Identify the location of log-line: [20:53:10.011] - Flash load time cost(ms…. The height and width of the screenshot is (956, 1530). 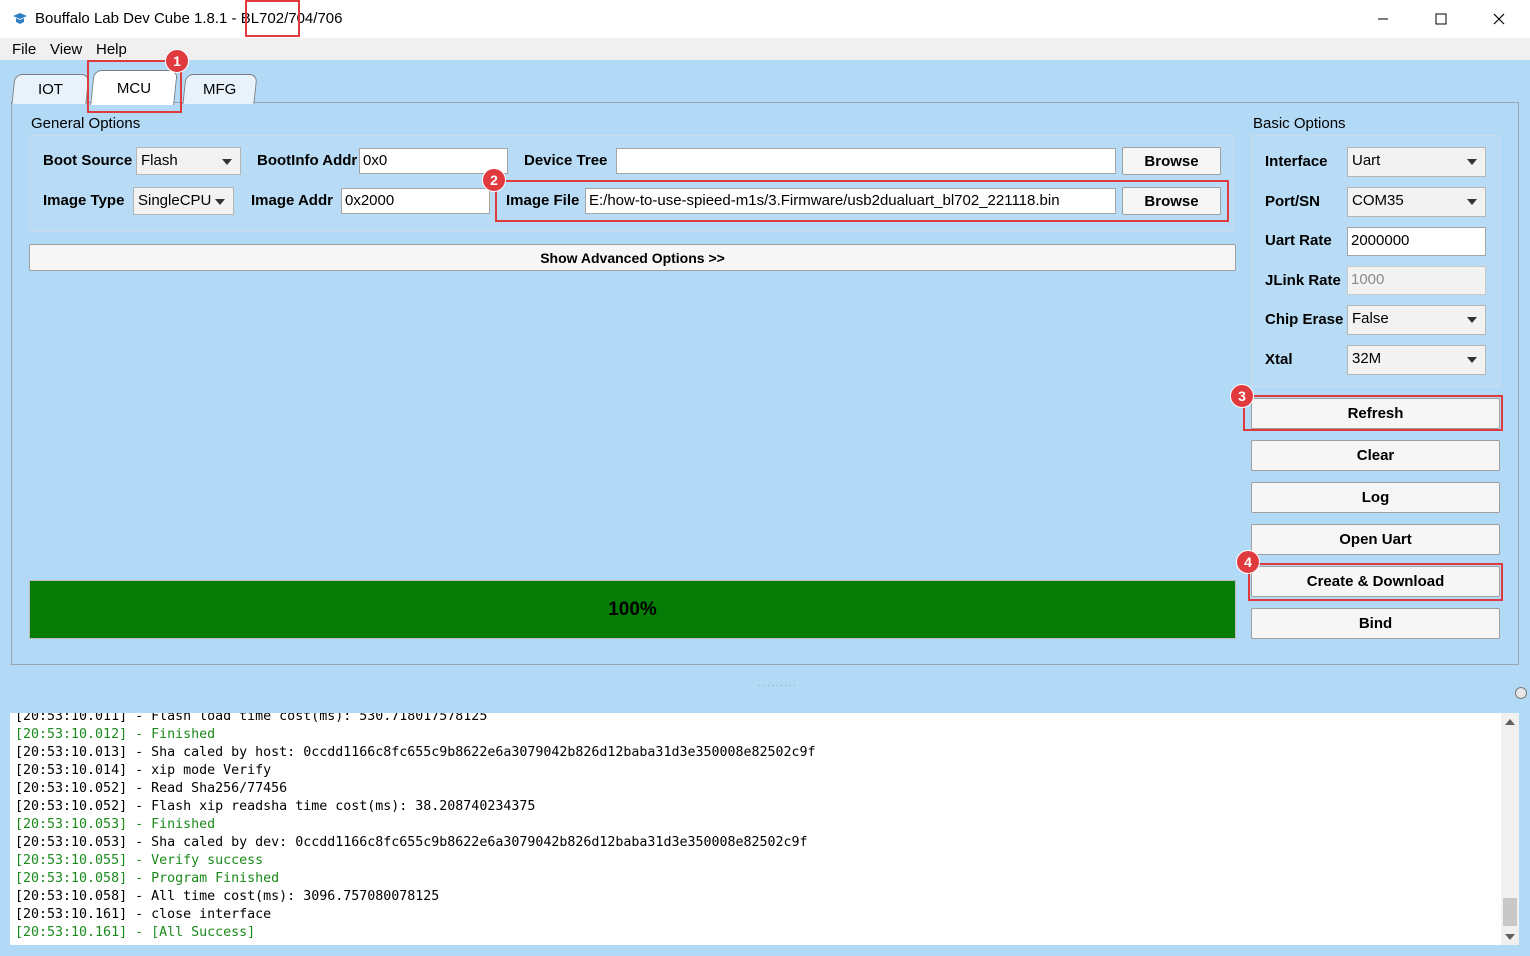
(251, 718).